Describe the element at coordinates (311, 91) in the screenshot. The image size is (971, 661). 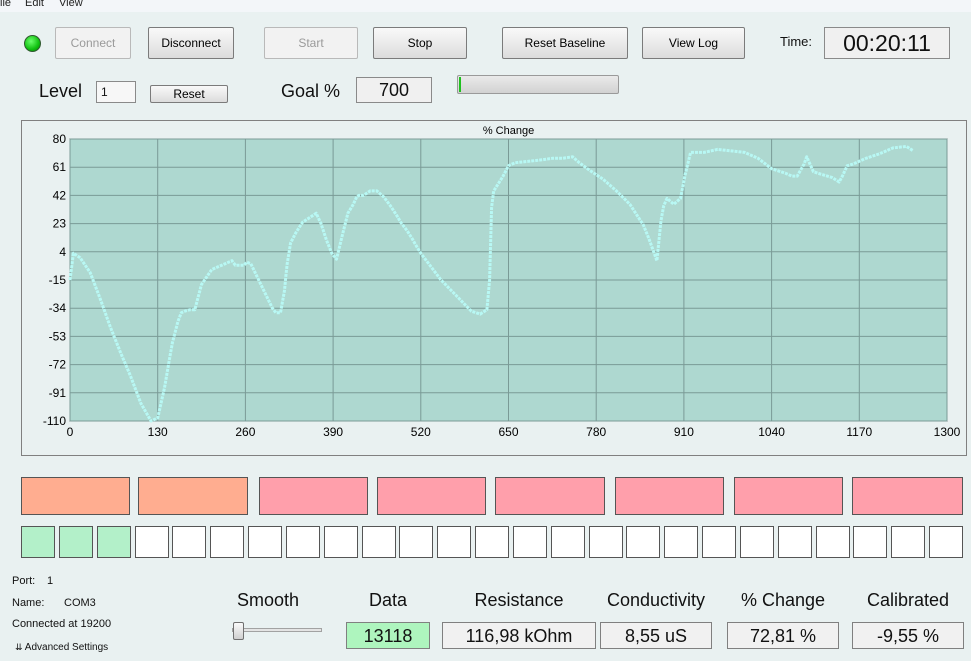
I see `goal-label: Goal %` at that location.